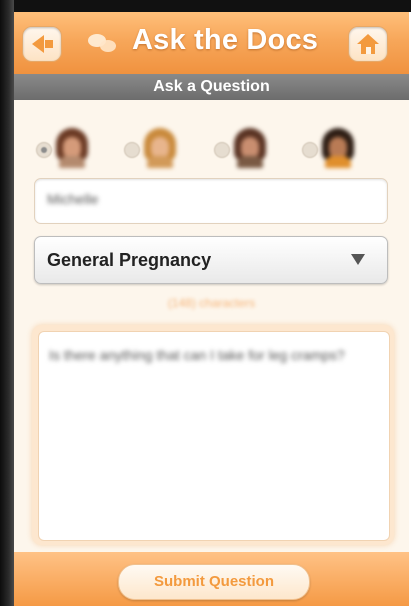  I want to click on home-icon, so click(368, 44).